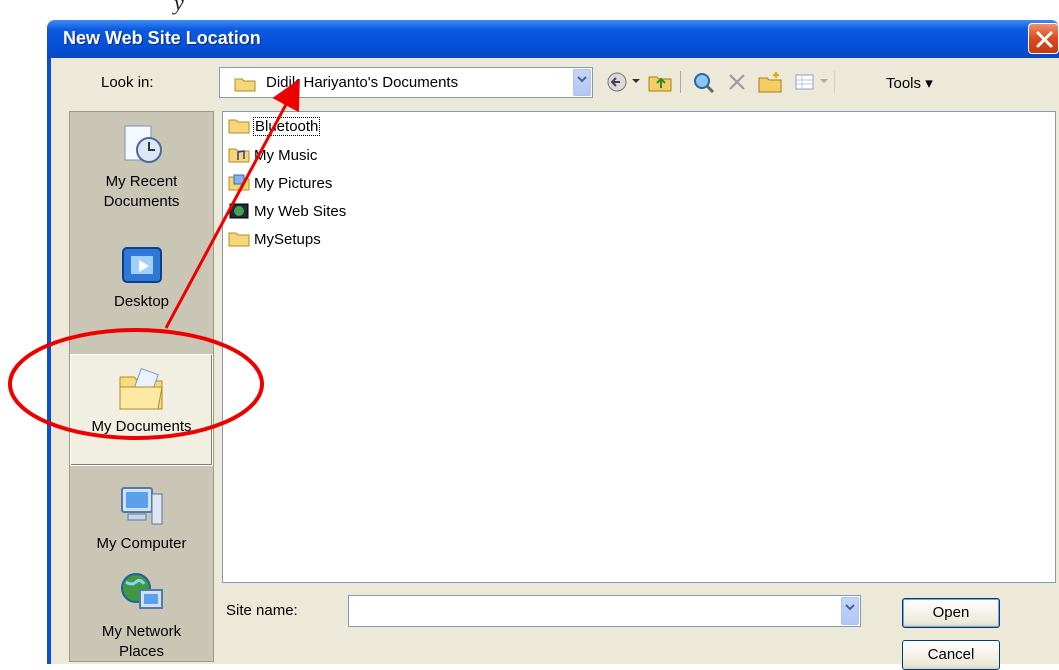  Describe the element at coordinates (362, 82) in the screenshot. I see `look-in-value: Didik Hariyanto's Documents` at that location.